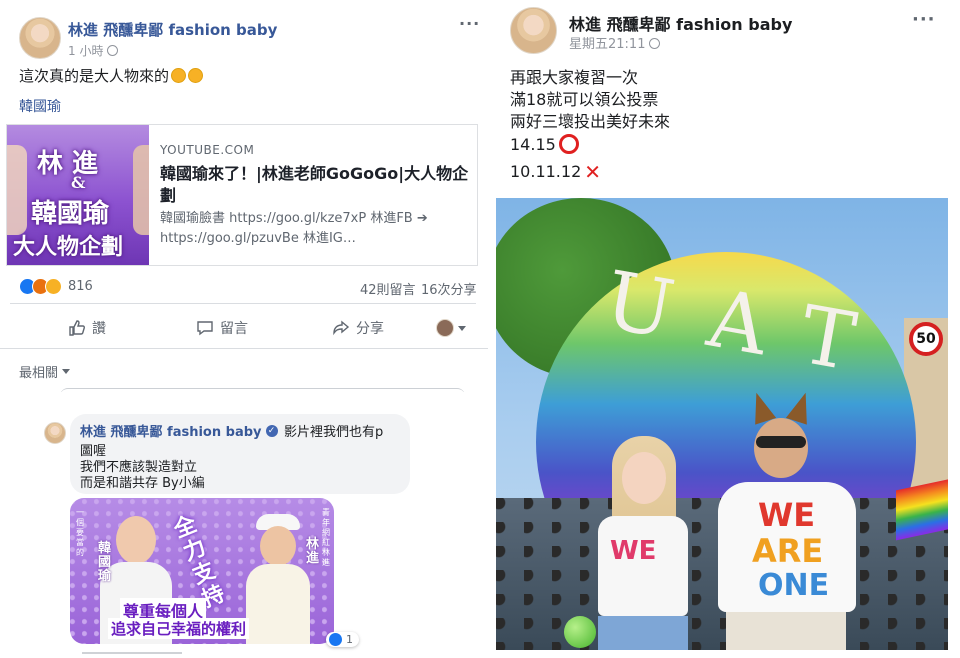 This screenshot has width=960, height=658. What do you see at coordinates (78, 182) in the screenshot?
I see `thumb-line-2: &` at bounding box center [78, 182].